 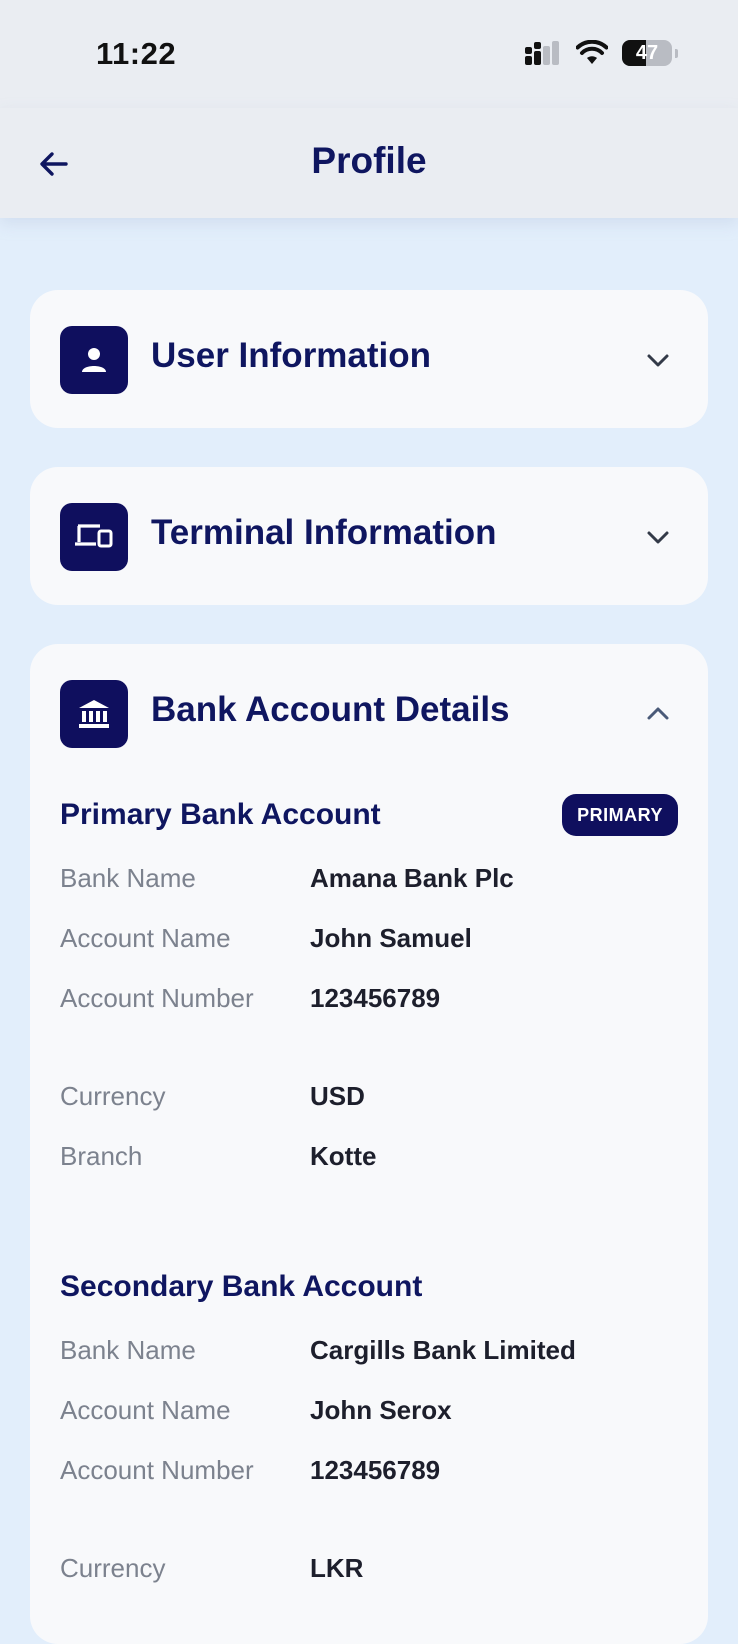 I want to click on battery-percent: 47, so click(x=647, y=53).